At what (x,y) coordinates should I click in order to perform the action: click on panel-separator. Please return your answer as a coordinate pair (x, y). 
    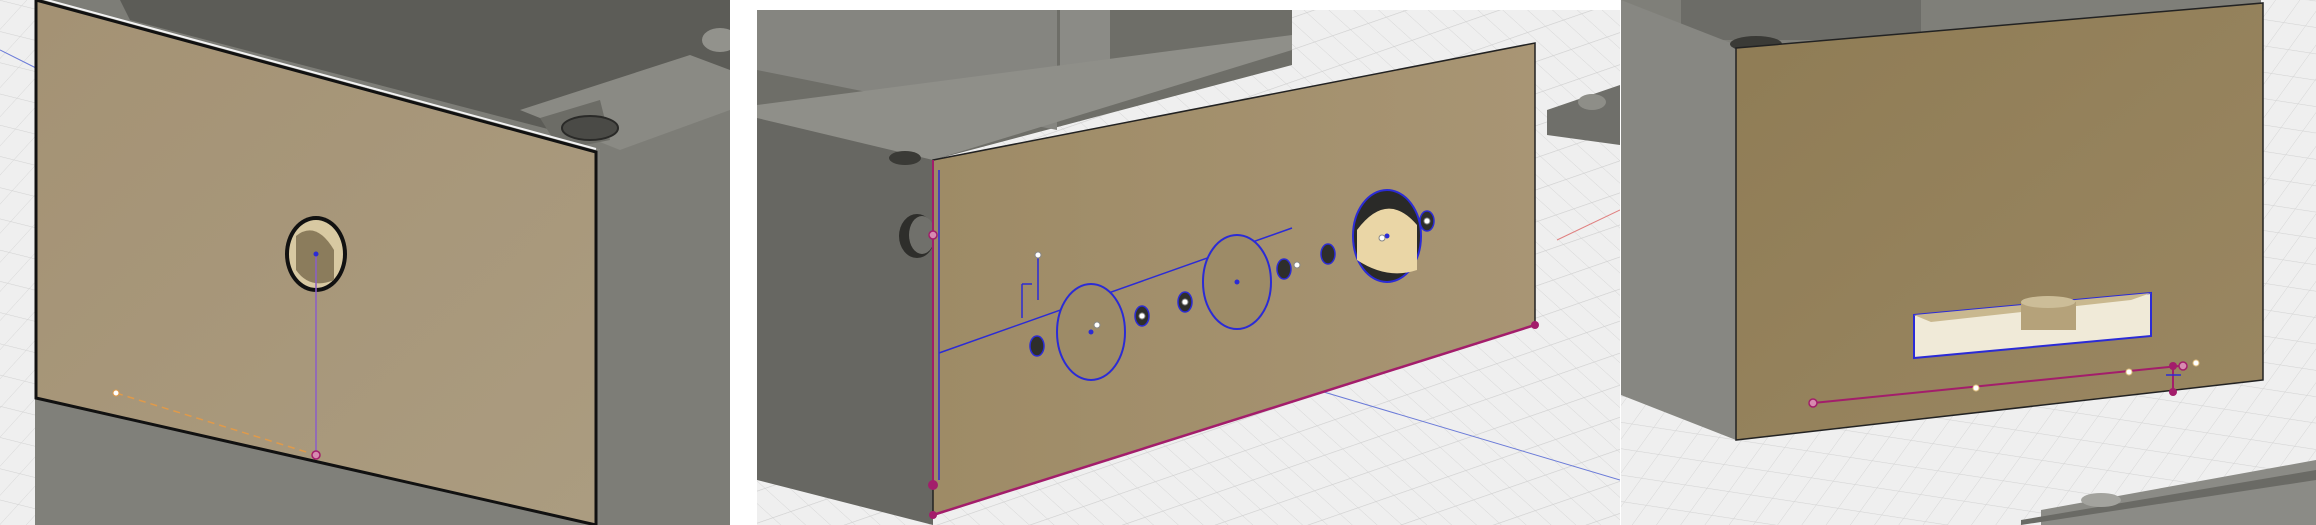
    Looking at the image, I should click on (743, 262).